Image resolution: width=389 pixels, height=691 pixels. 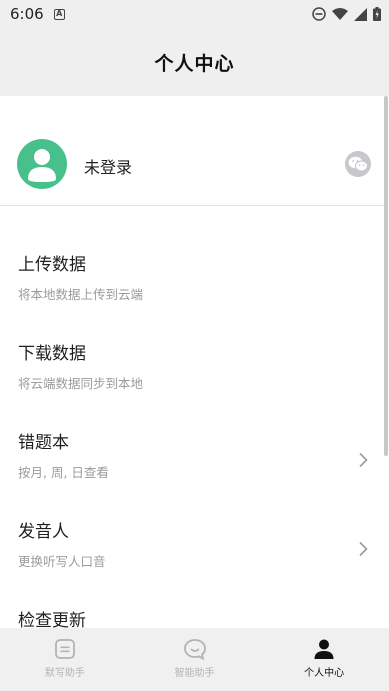 I want to click on tab-profile: 个人中心, so click(x=324, y=659).